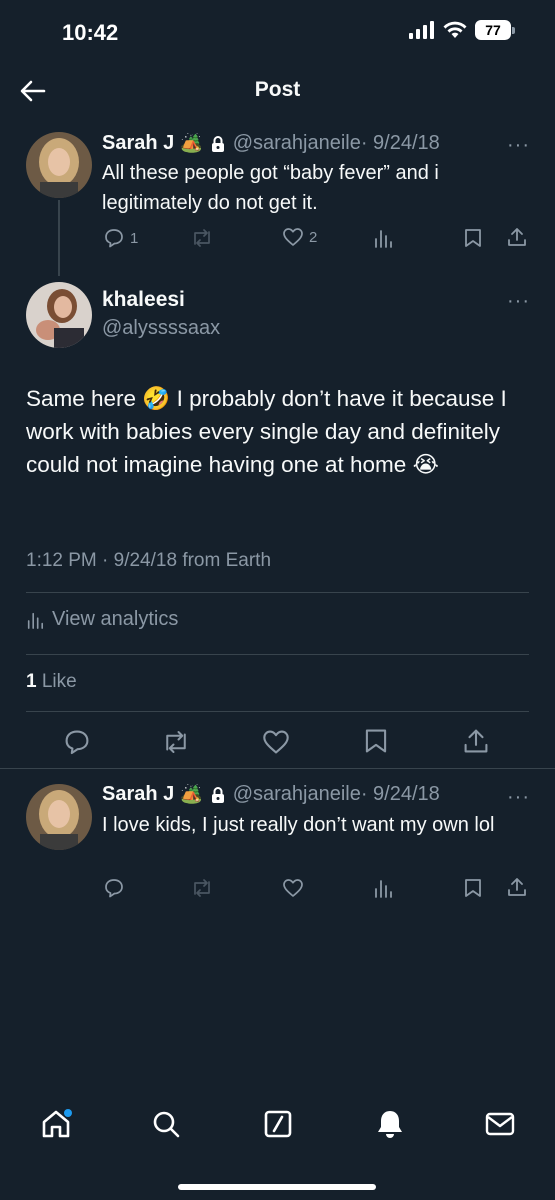  Describe the element at coordinates (313, 237) in the screenshot. I see `like-count: 2` at that location.